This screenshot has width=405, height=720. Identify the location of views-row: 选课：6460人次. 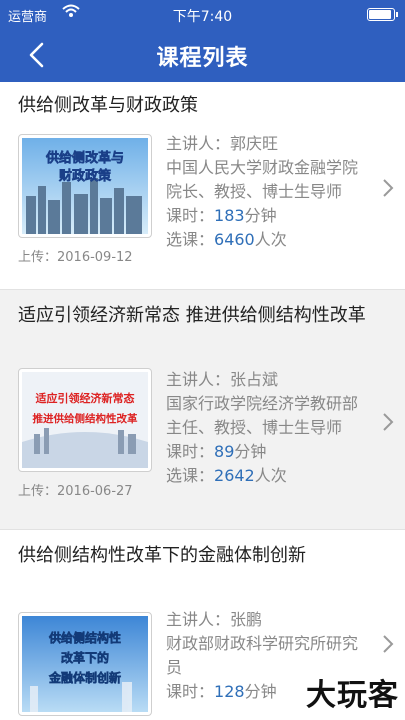
(269, 240).